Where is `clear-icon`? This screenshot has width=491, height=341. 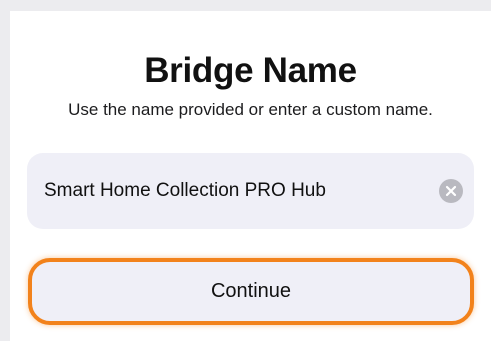
clear-icon is located at coordinates (451, 191).